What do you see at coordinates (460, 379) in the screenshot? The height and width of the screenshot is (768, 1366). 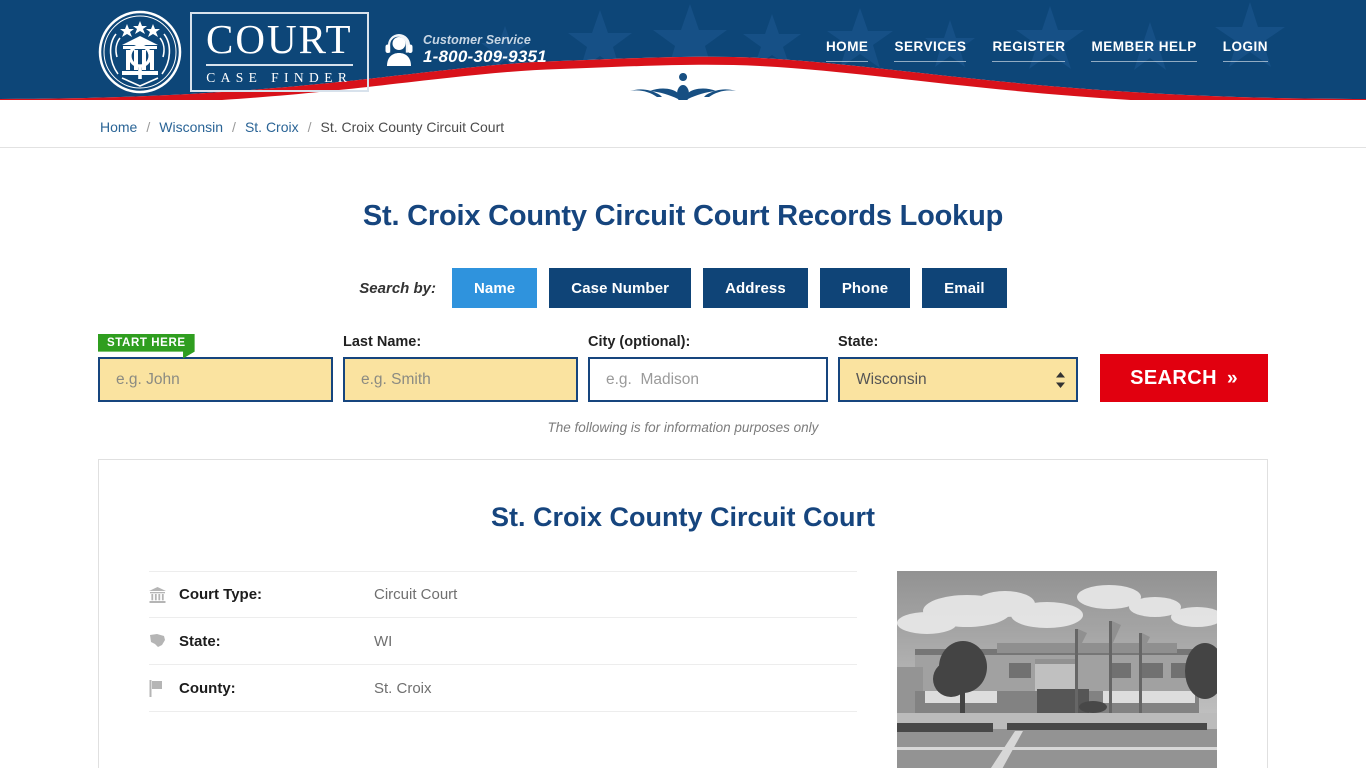 I see `last-name-input` at bounding box center [460, 379].